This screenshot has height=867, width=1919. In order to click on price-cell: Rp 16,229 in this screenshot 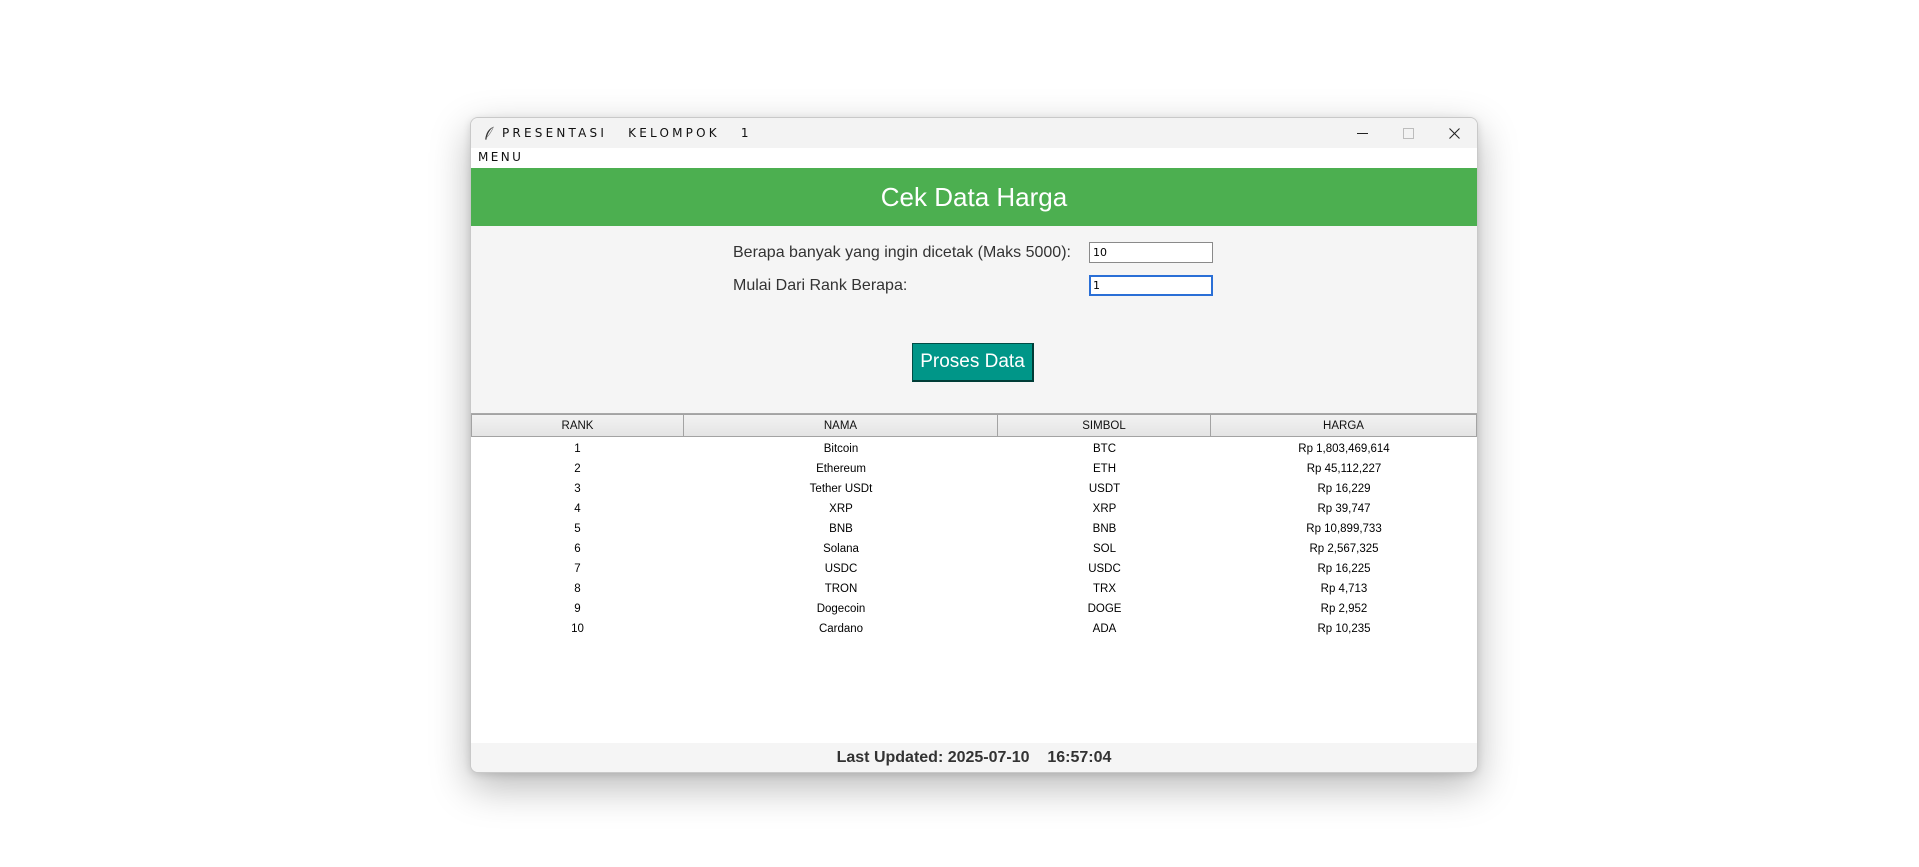, I will do `click(1344, 489)`.